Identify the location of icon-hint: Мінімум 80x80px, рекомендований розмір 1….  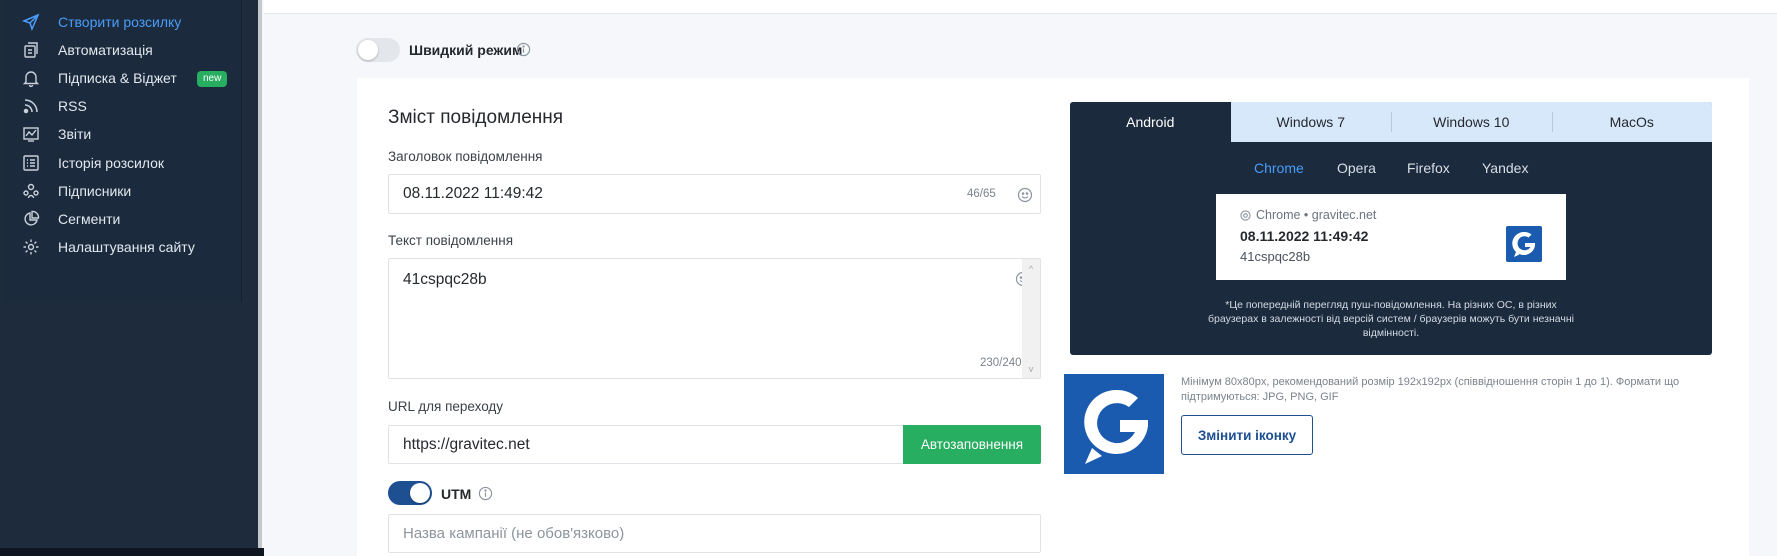
(1430, 389).